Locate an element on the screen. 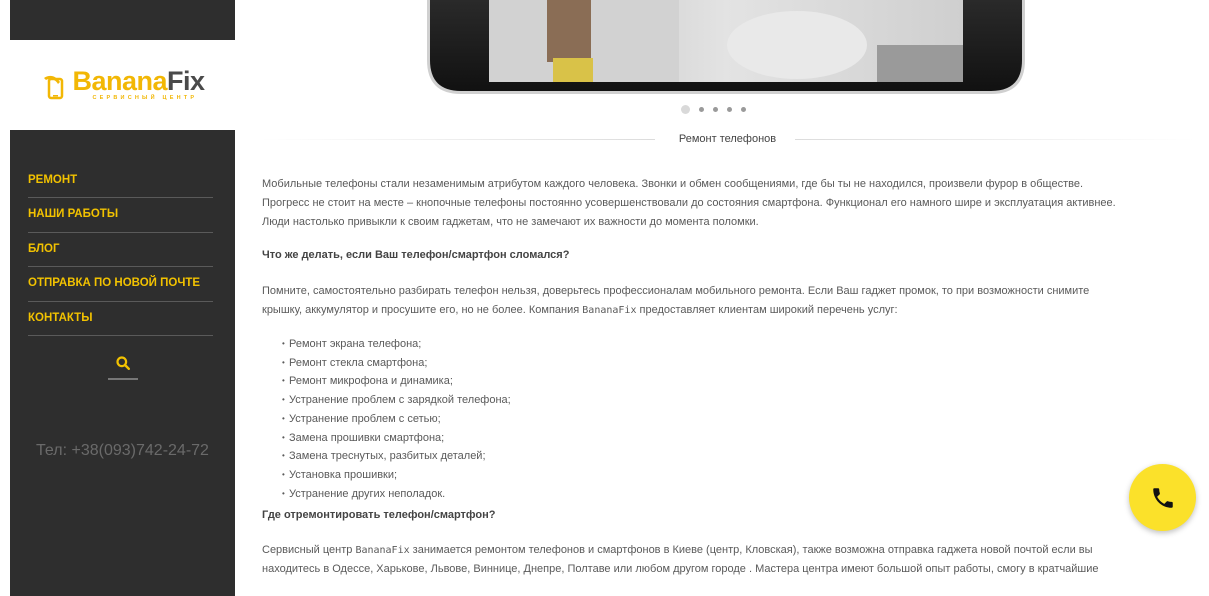  heading-where-to-repair: Где отремонтировать телефон/смартфон? is located at coordinates (379, 515).